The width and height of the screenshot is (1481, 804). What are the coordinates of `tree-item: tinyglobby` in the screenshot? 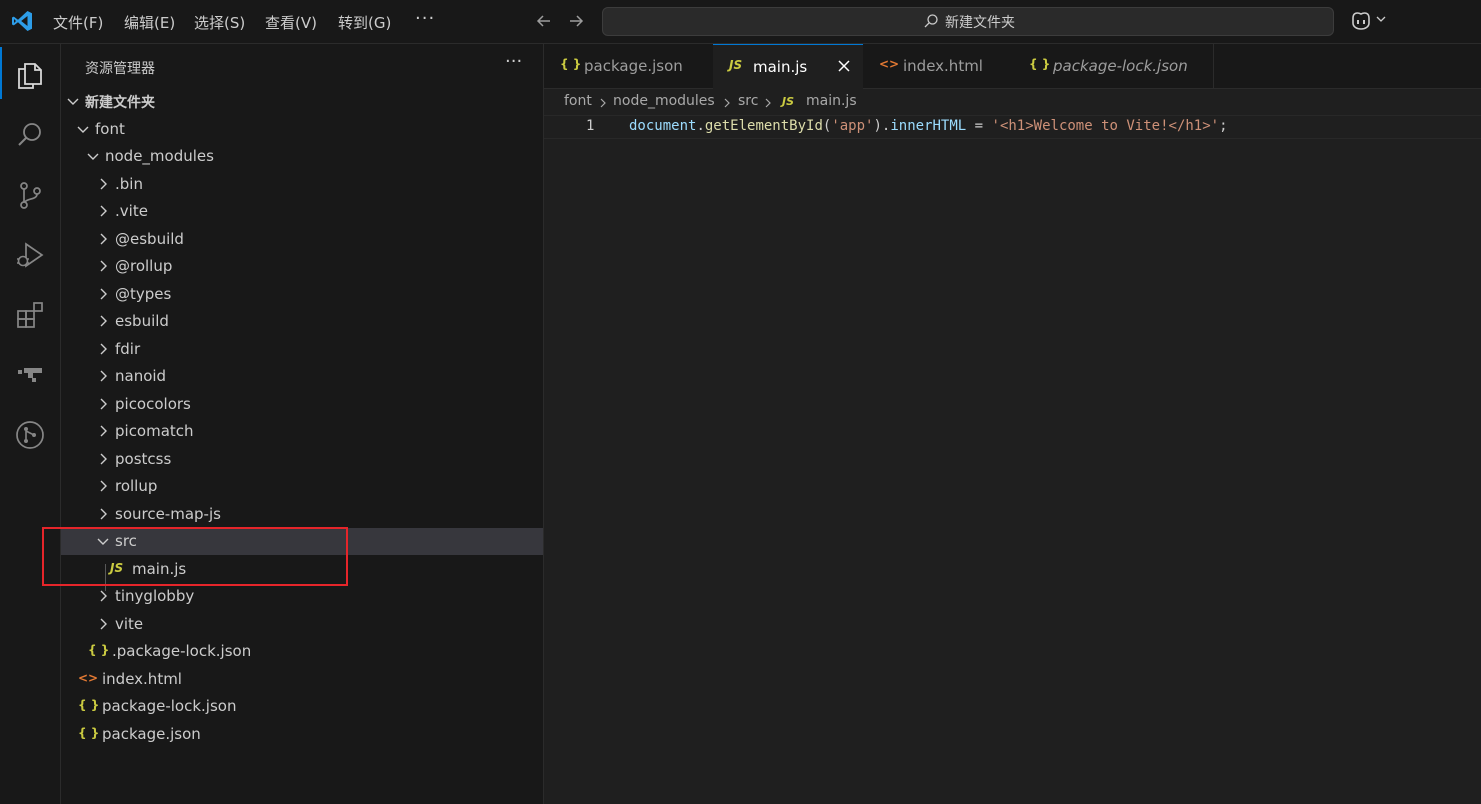 It's located at (302, 596).